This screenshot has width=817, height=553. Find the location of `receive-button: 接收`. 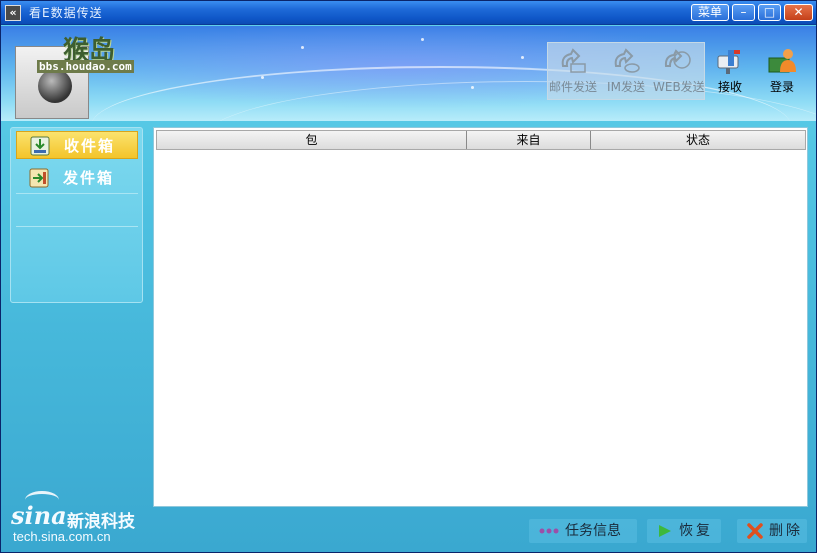

receive-button: 接收 is located at coordinates (730, 70).